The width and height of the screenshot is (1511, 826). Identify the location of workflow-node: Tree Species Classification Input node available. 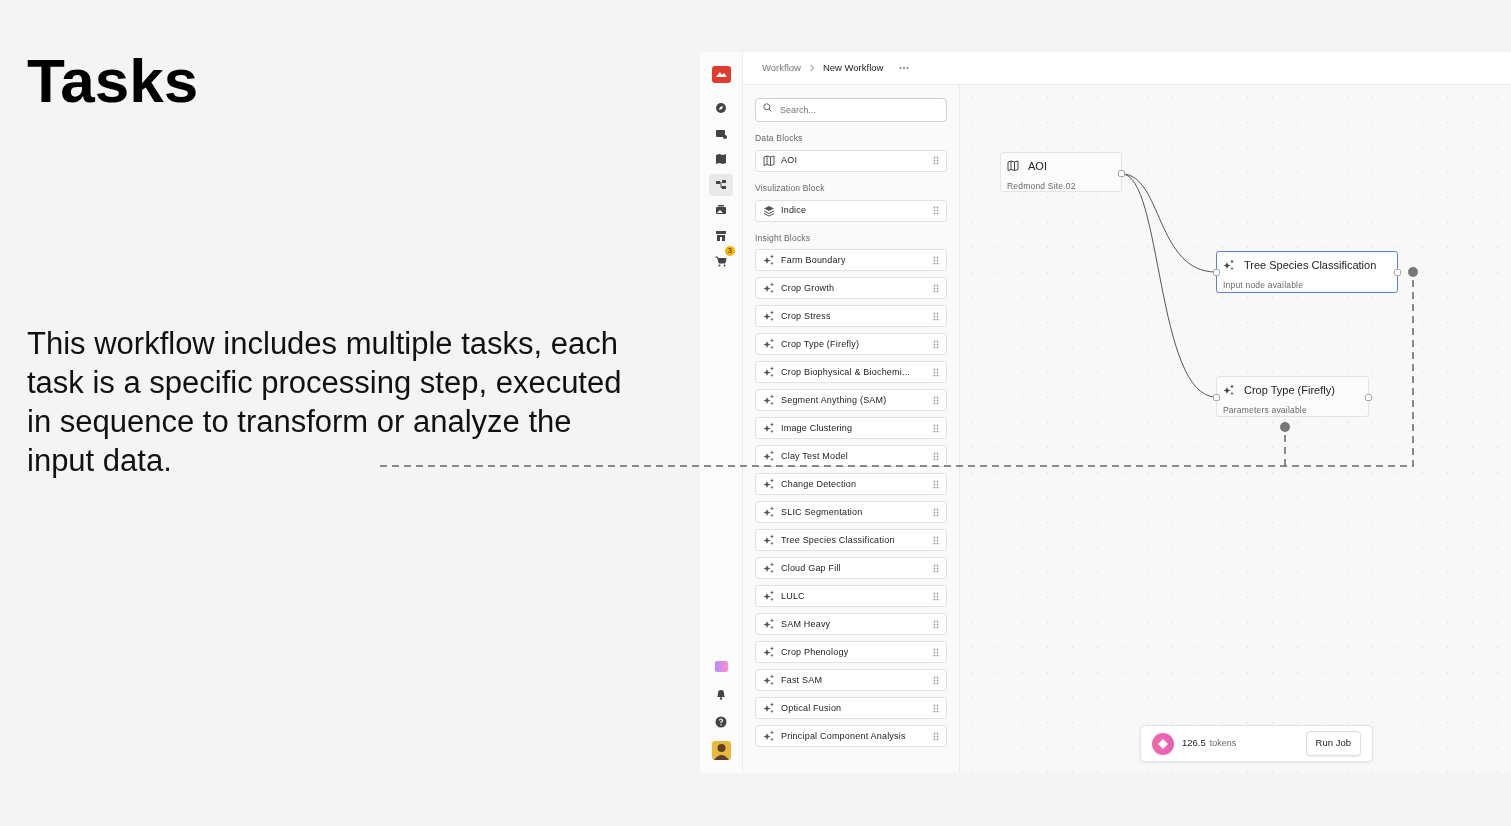
(1307, 272).